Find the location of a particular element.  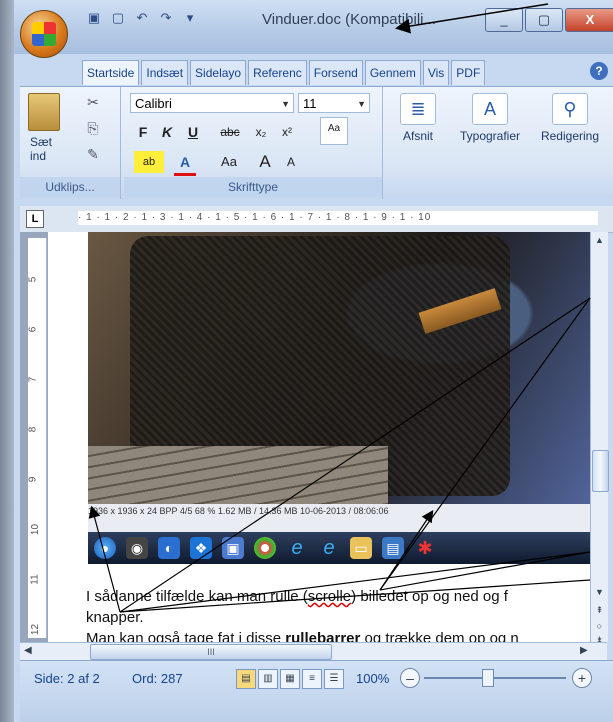

office-logo-icon is located at coordinates (44, 34).